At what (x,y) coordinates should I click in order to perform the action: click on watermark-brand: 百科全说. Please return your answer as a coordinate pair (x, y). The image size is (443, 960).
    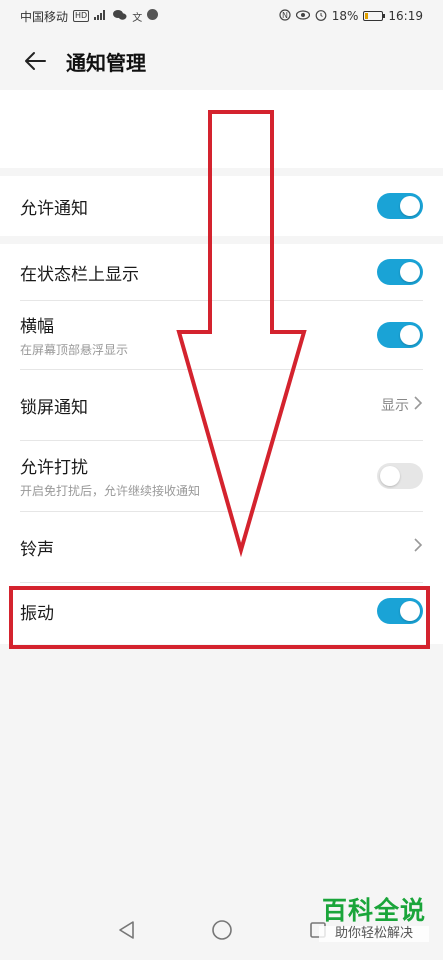
    Looking at the image, I should click on (373, 910).